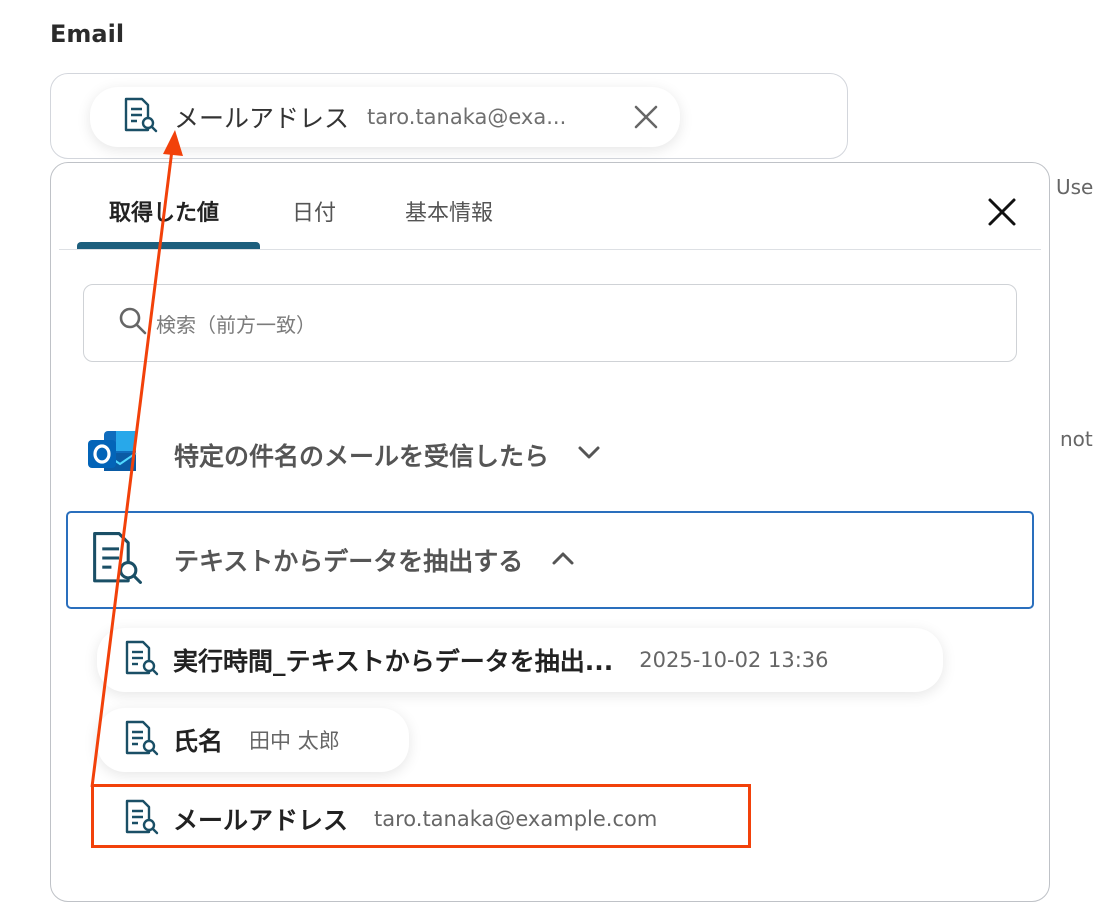 This screenshot has height=902, width=1098. I want to click on list-item-execution-time: 実行時間_テキストからデータを抽出... 2025-10-02 13:36, so click(520, 660).